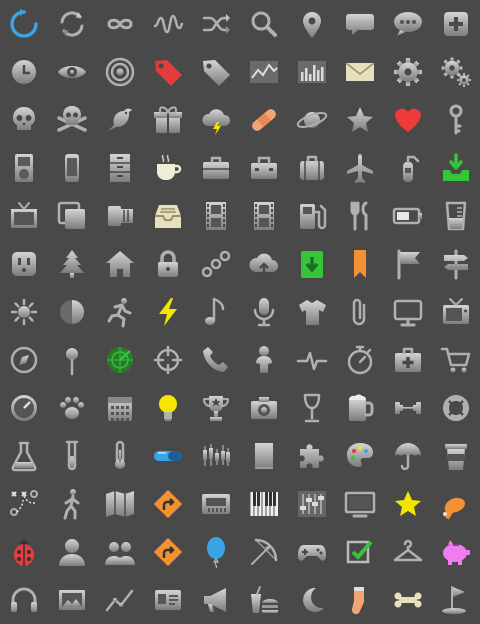 The image size is (480, 624). Describe the element at coordinates (24, 456) in the screenshot. I see `flask-icon` at that location.